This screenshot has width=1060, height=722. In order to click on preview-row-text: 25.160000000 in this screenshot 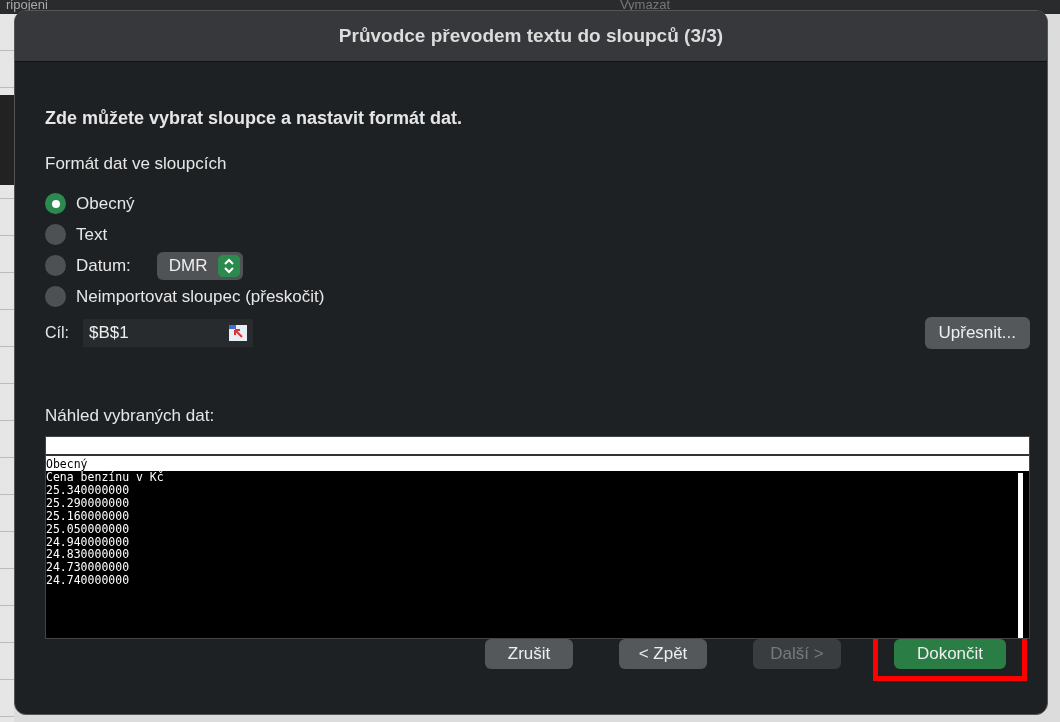, I will do `click(88, 516)`.